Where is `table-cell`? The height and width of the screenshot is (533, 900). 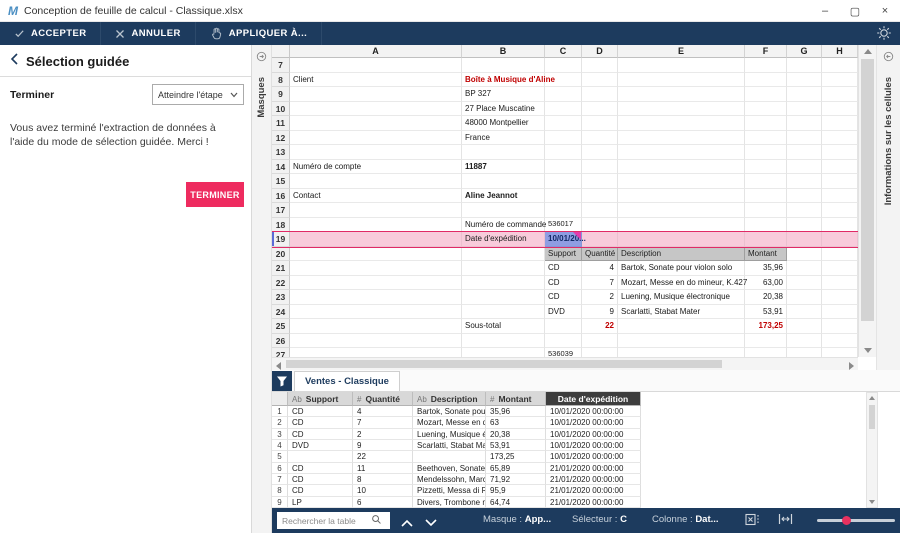 table-cell is located at coordinates (449, 457).